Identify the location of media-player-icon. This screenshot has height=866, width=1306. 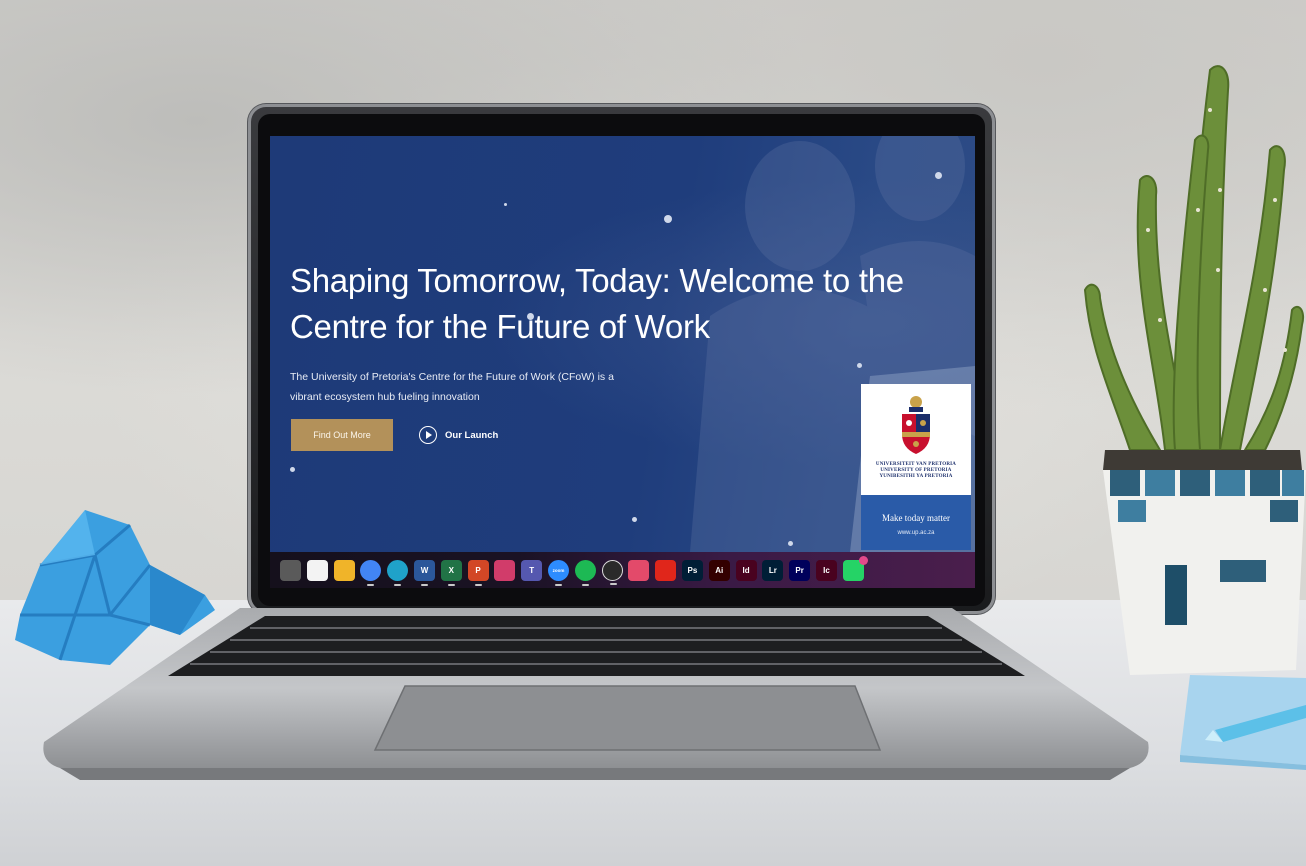
(612, 572).